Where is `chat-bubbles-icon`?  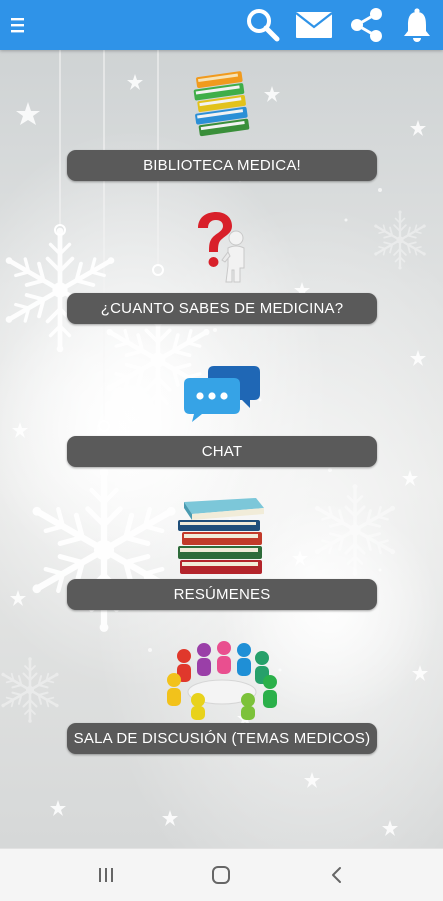
chat-bubbles-icon is located at coordinates (223, 395).